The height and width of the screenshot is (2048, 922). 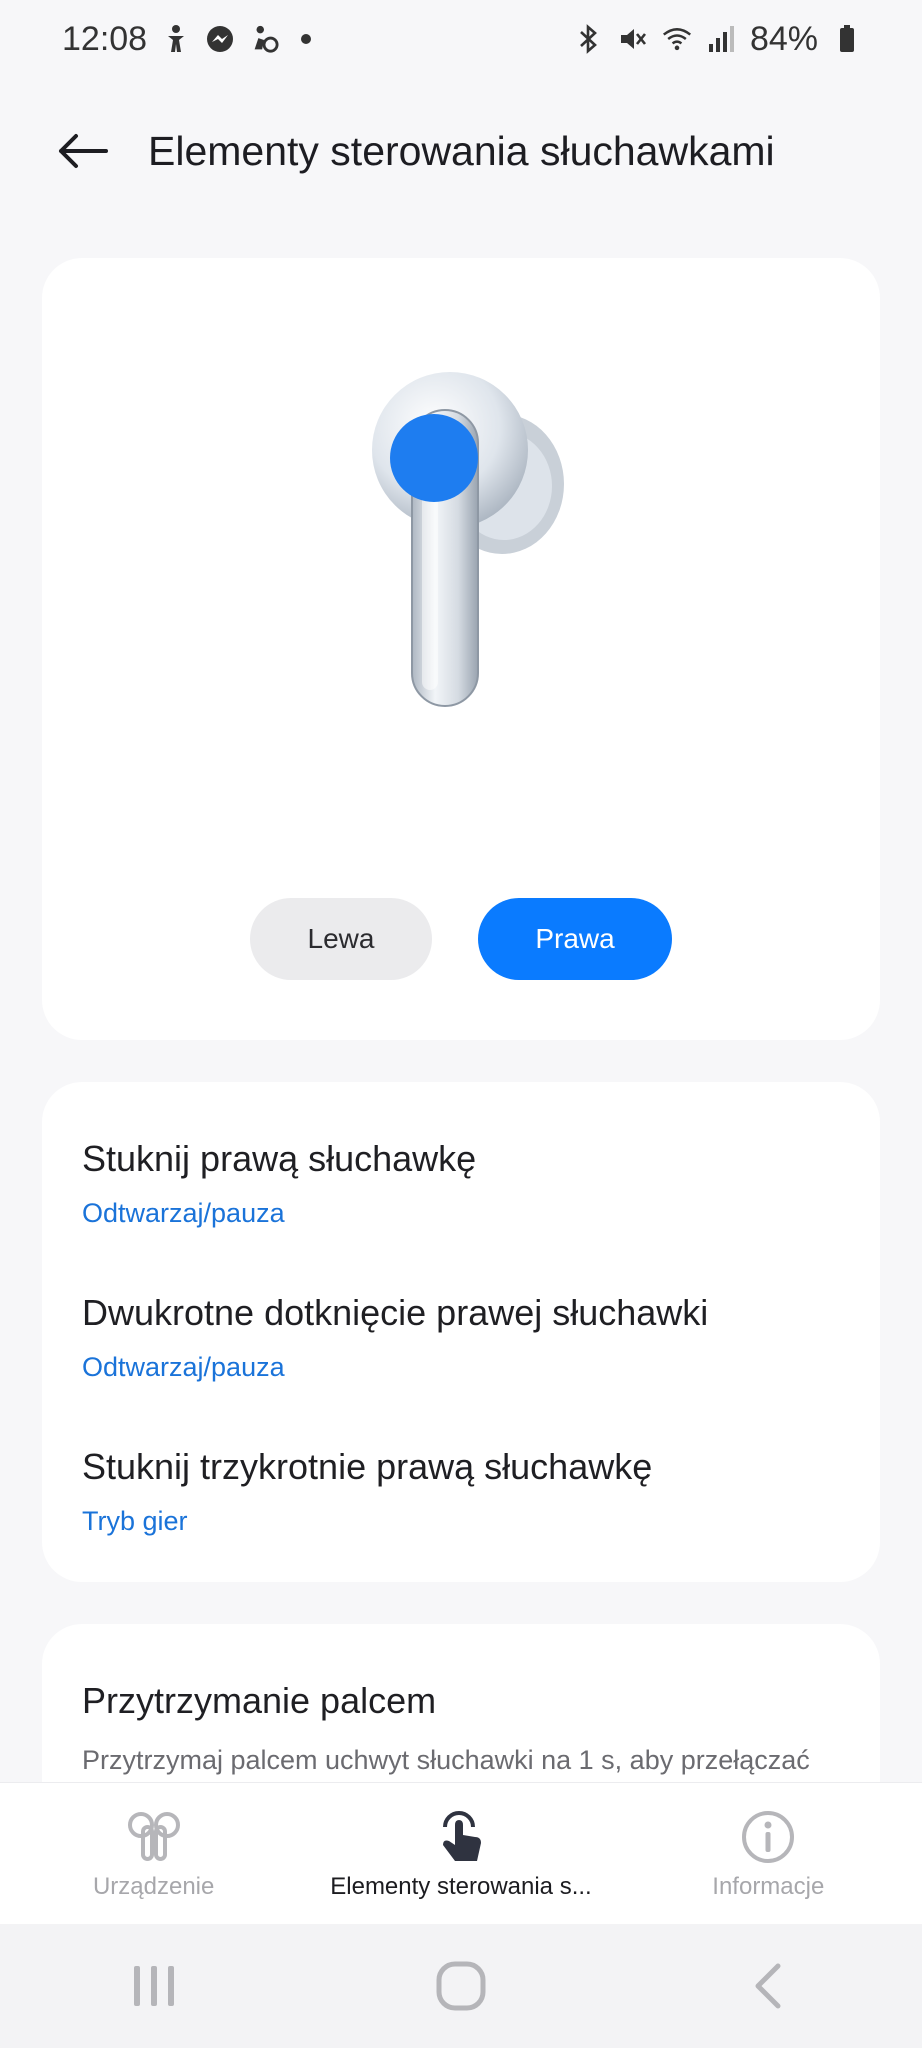 I want to click on recents-icon, so click(x=153, y=1986).